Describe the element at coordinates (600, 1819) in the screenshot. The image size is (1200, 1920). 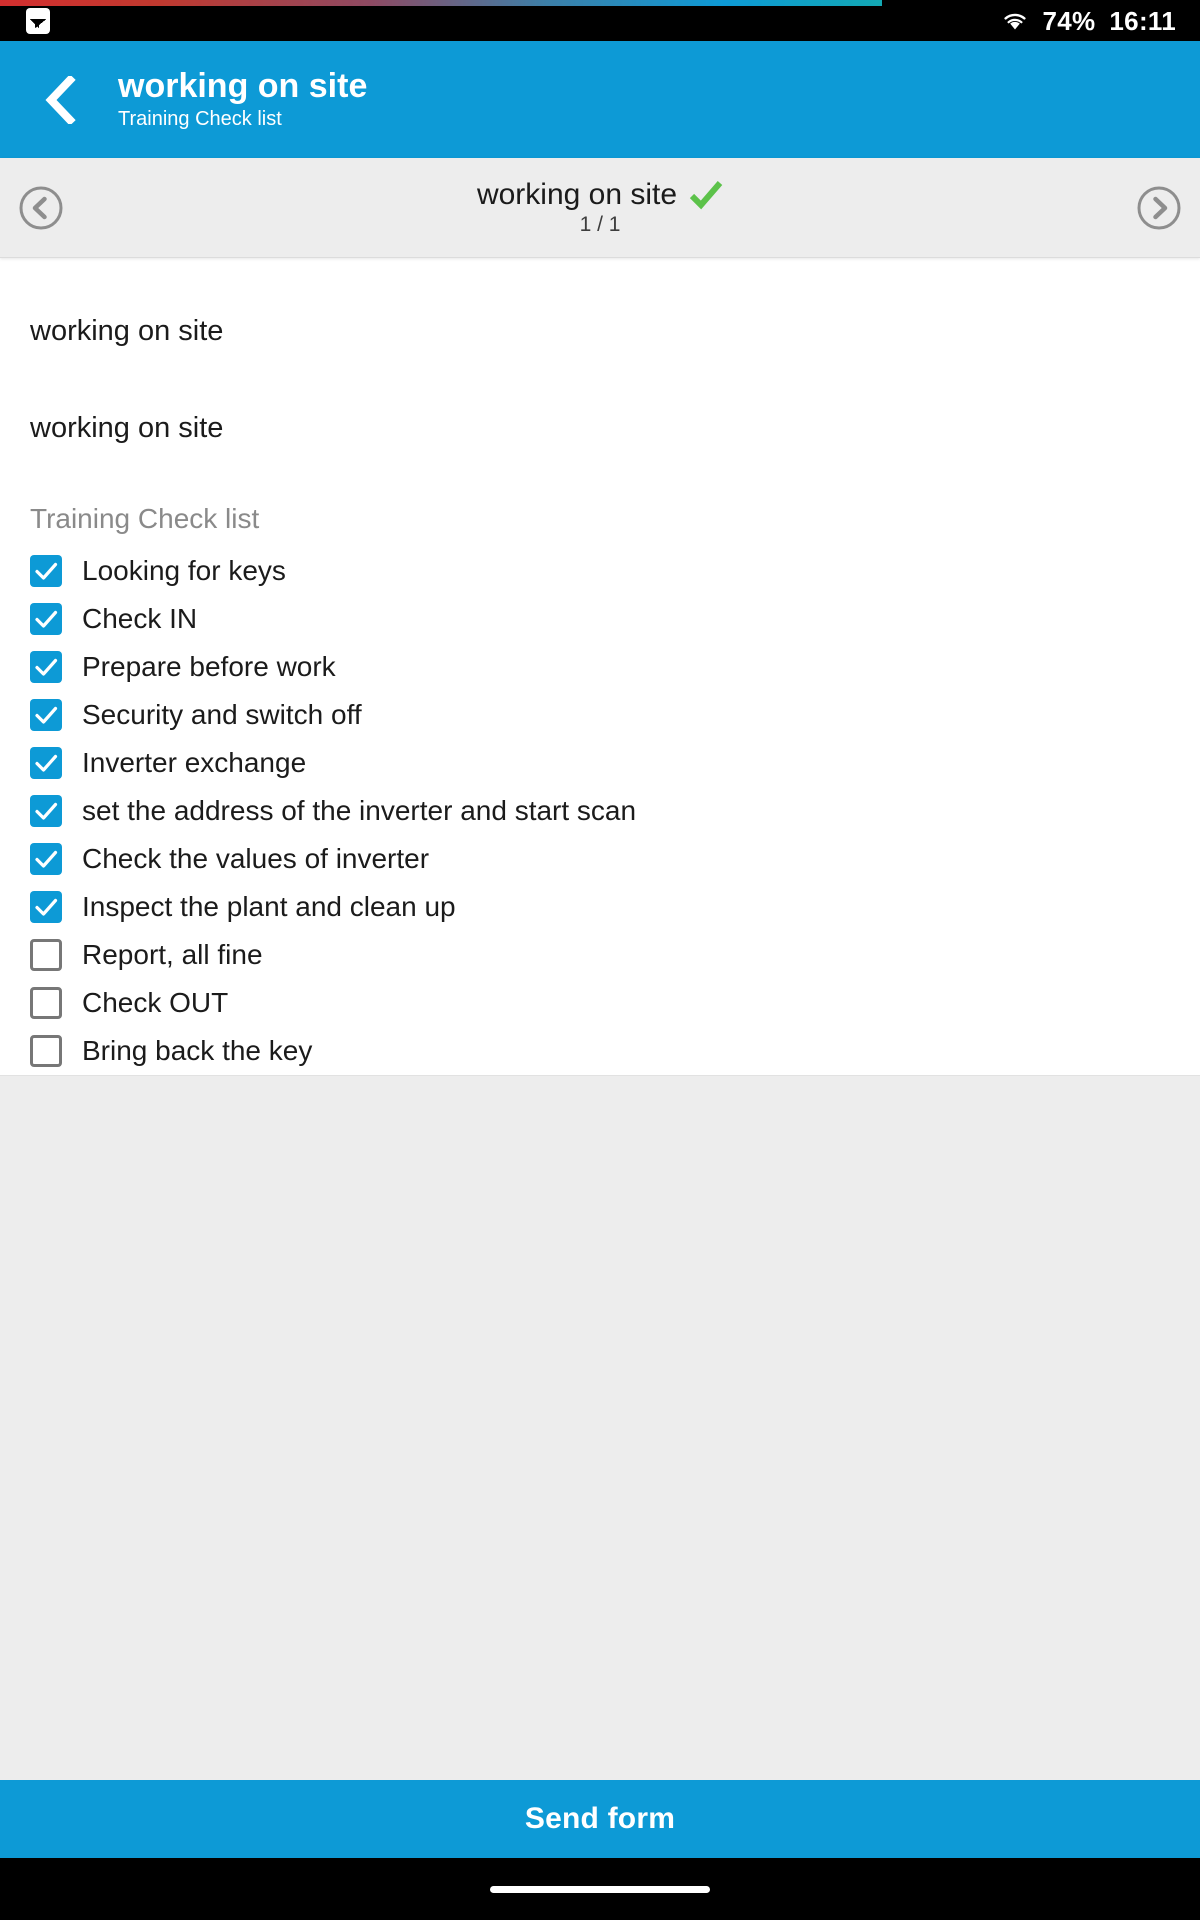
I see `send-form-button: Send form` at that location.